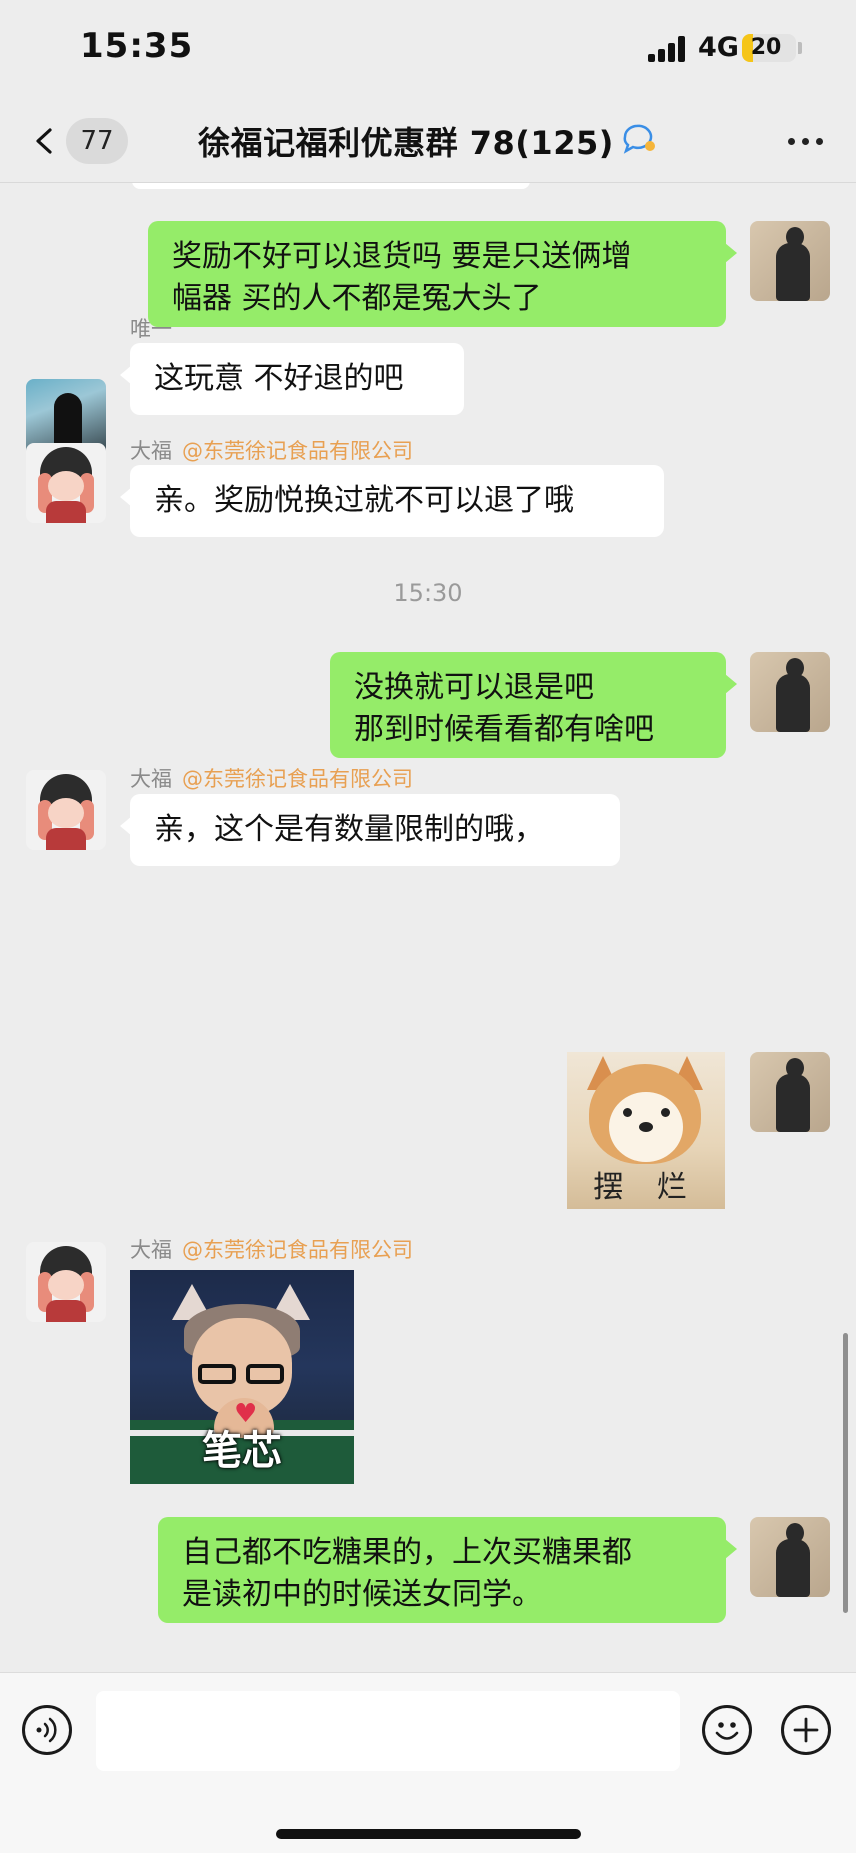  Describe the element at coordinates (428, 1834) in the screenshot. I see `home-indicator` at that location.